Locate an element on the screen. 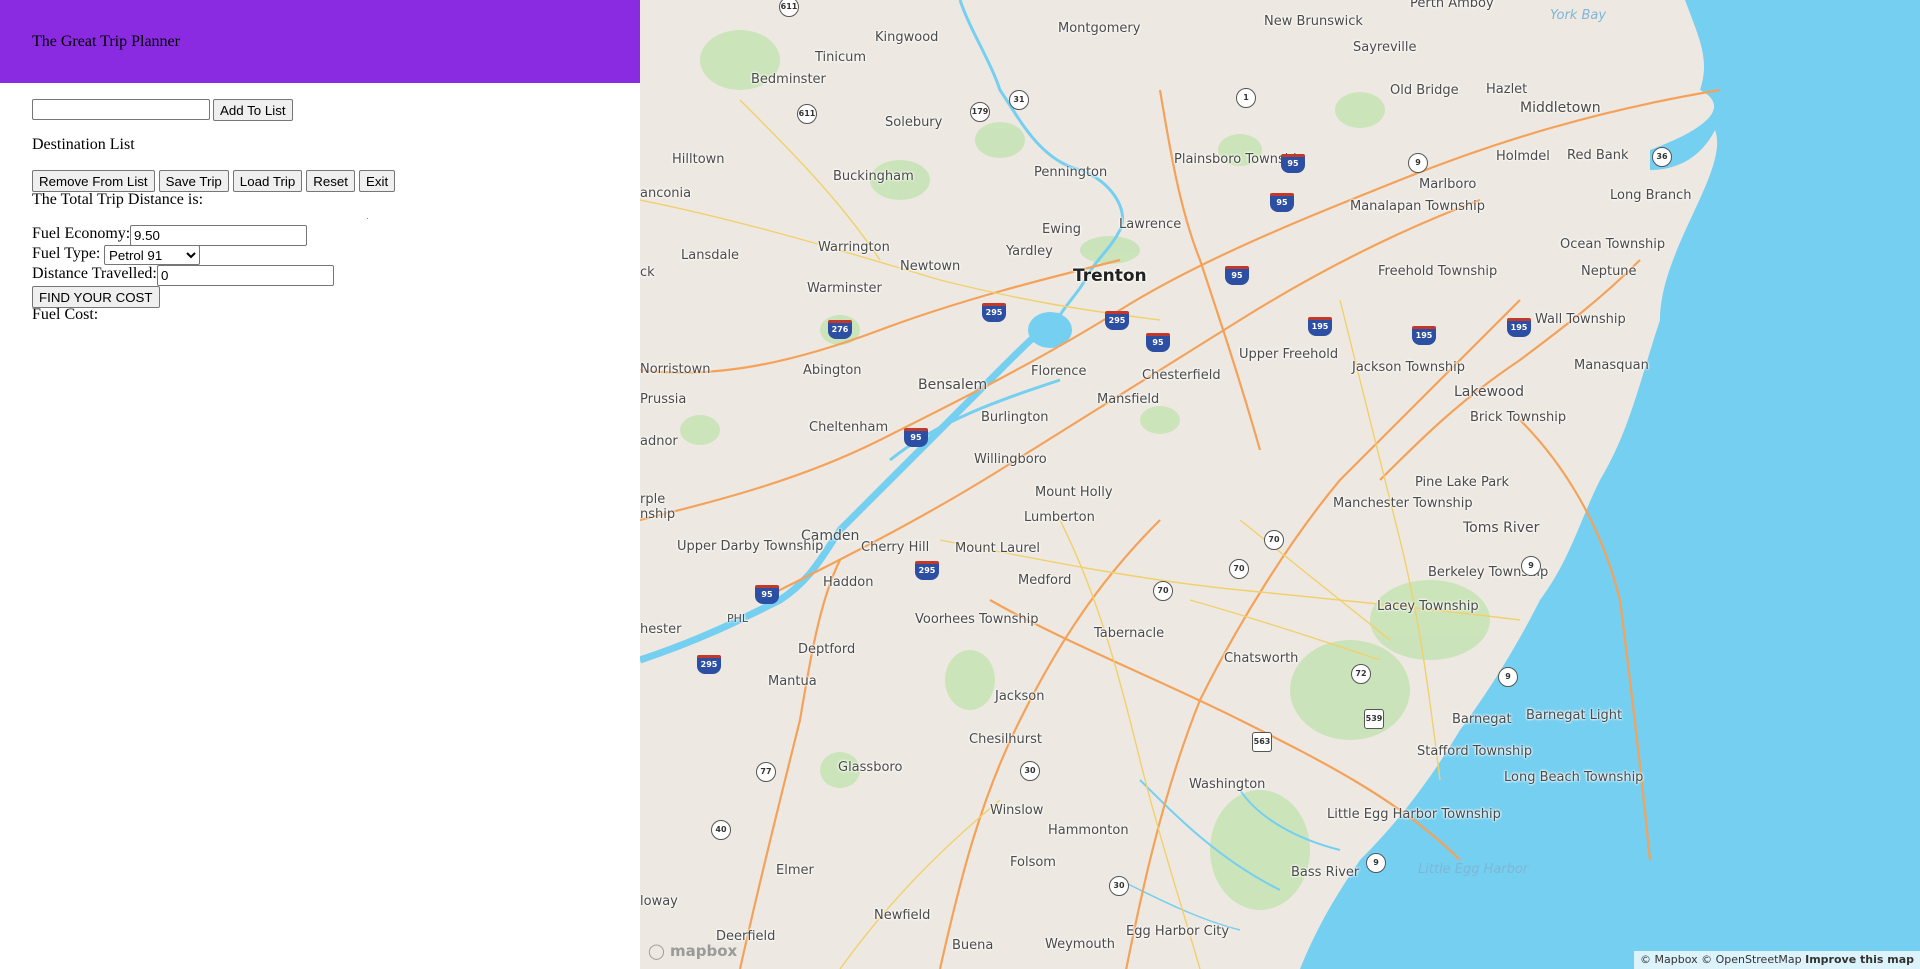 The height and width of the screenshot is (969, 1920). place-label: Lumberton is located at coordinates (1059, 517).